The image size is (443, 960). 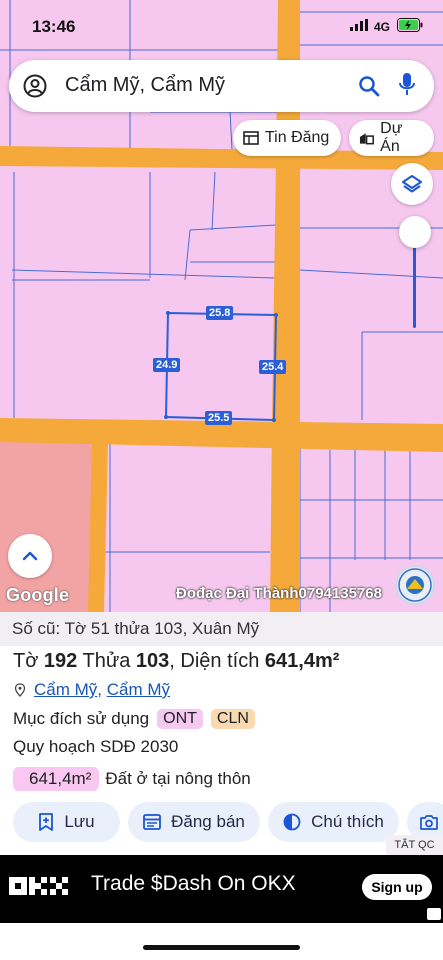 What do you see at coordinates (397, 887) in the screenshot?
I see `ad-signup-button: Sign up` at bounding box center [397, 887].